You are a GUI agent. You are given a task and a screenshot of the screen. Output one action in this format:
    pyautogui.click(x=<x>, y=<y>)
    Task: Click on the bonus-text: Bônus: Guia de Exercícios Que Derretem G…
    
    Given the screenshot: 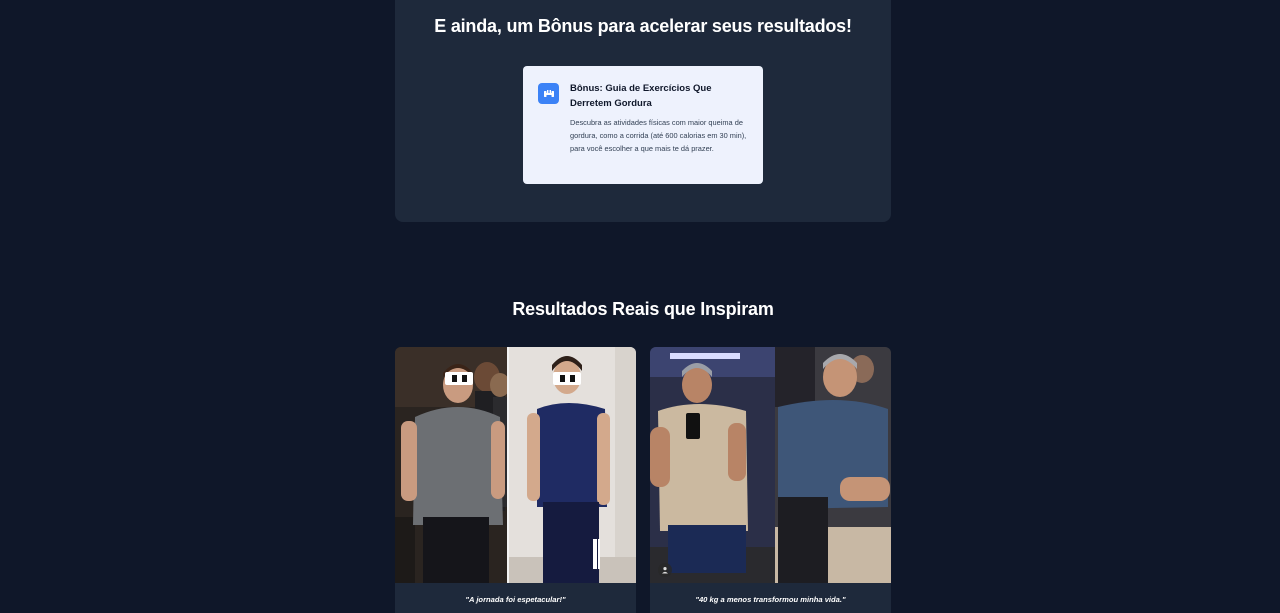 What is the action you would take?
    pyautogui.click(x=659, y=132)
    